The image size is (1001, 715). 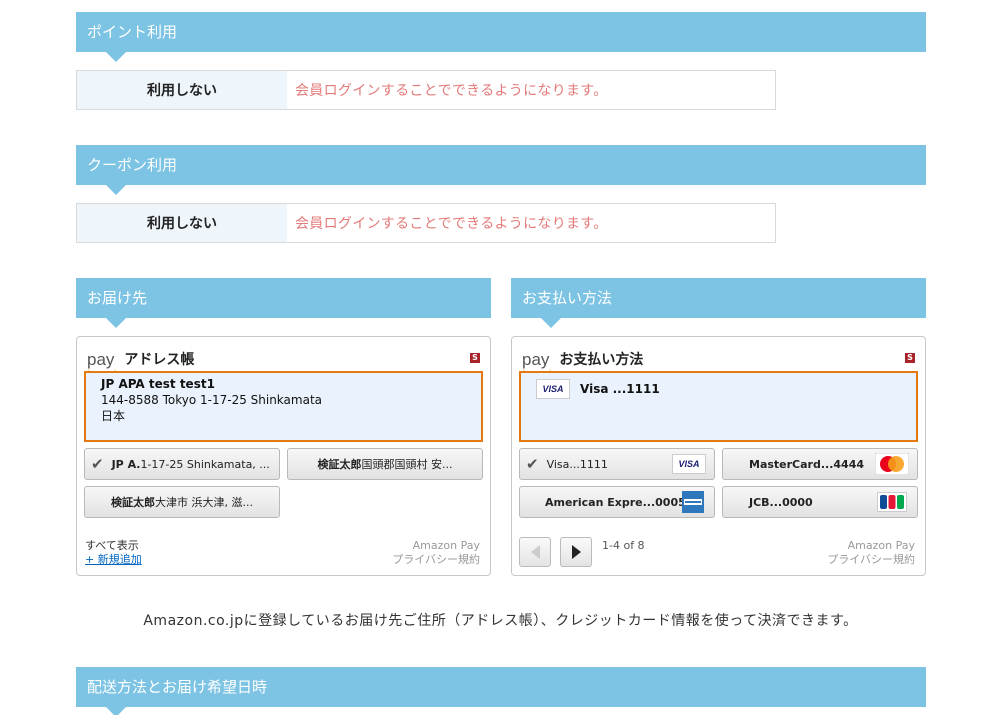 I want to click on coupon-login-message: 会員ログインすることでできるようになります。, so click(x=451, y=224).